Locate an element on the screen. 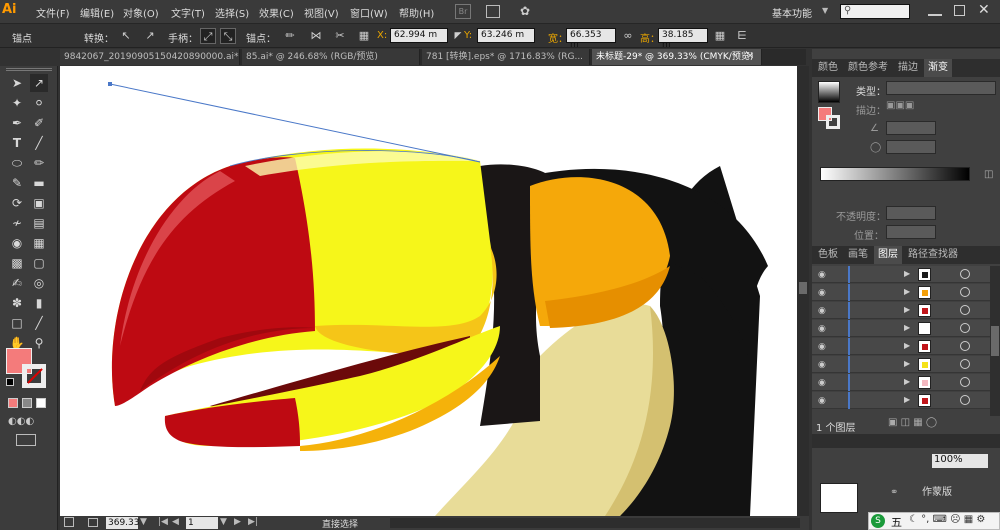 The width and height of the screenshot is (1000, 530). tab-close-icon: ✕ is located at coordinates (750, 56).